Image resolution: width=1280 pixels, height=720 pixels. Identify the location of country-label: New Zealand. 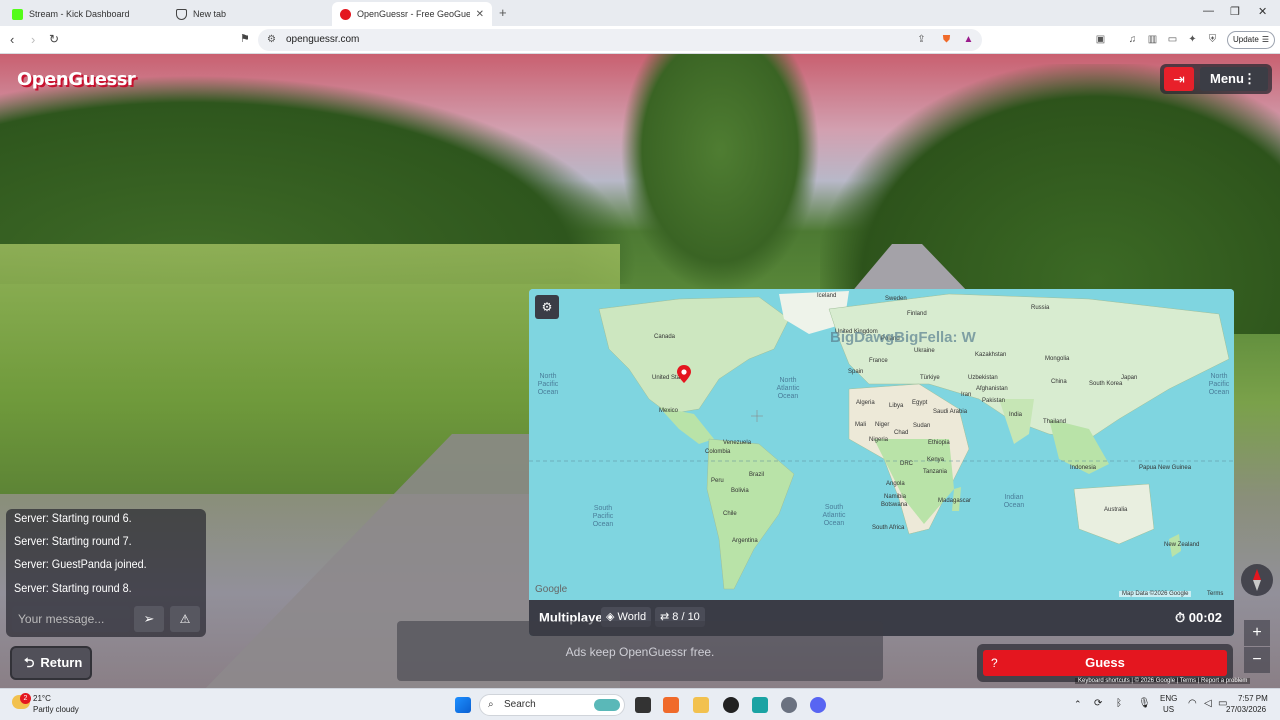
(1182, 545).